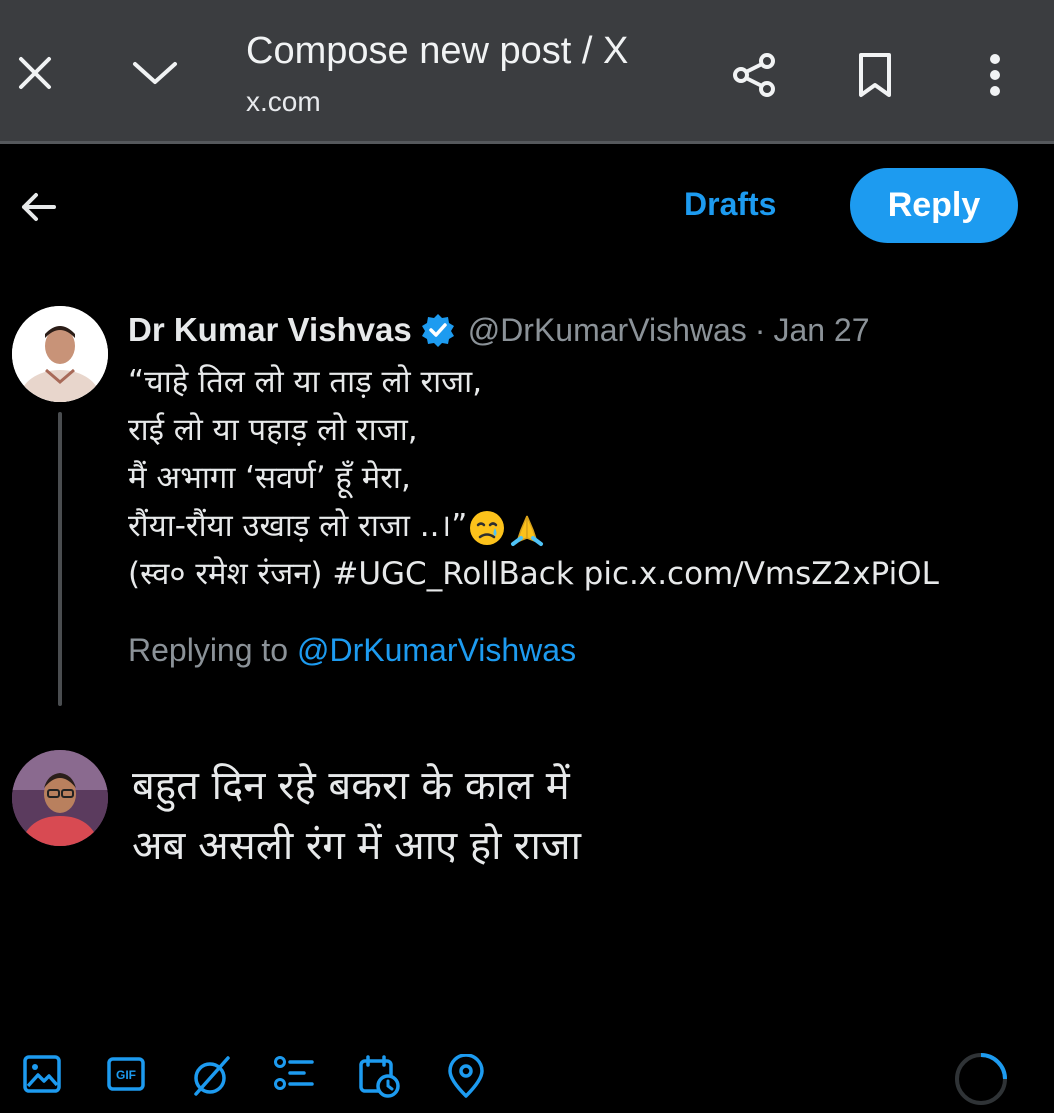 This screenshot has width=1054, height=1113. I want to click on drafts-button: Drafts, so click(730, 204).